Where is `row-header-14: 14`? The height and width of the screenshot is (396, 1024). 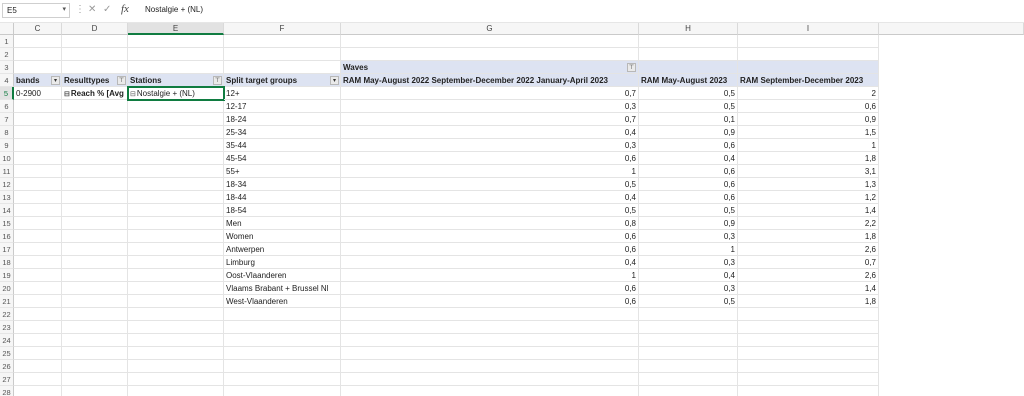 row-header-14: 14 is located at coordinates (7, 210).